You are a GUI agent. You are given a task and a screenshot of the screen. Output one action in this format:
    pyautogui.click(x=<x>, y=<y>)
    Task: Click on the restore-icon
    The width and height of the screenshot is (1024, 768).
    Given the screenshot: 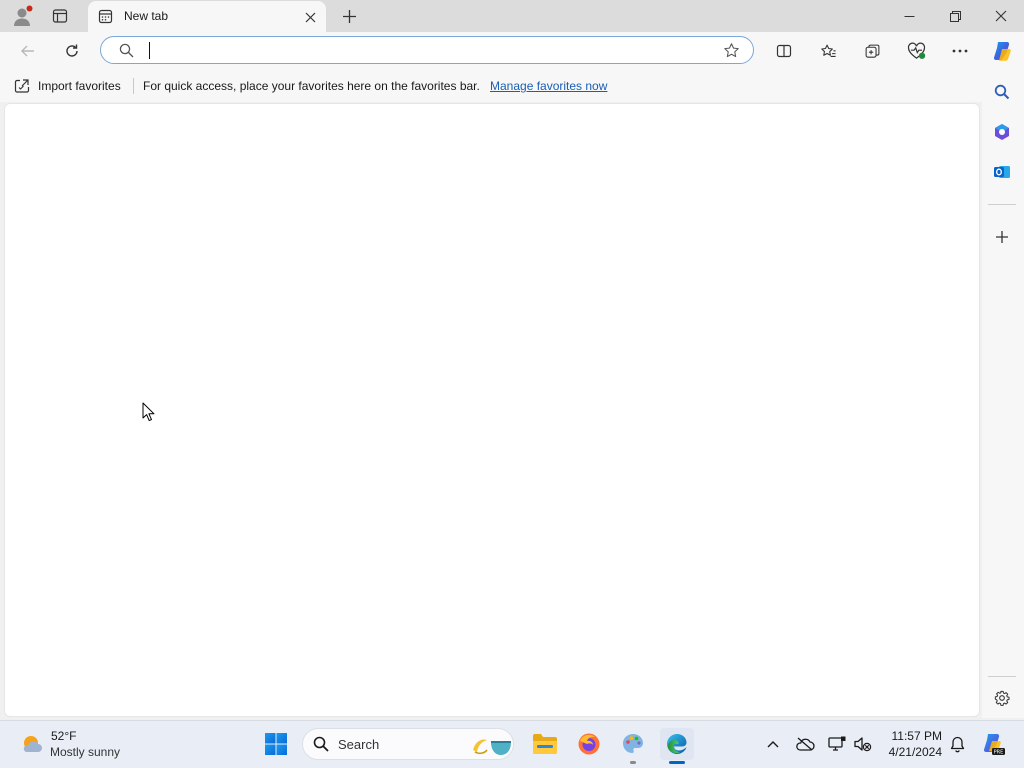 What is the action you would take?
    pyautogui.click(x=955, y=16)
    